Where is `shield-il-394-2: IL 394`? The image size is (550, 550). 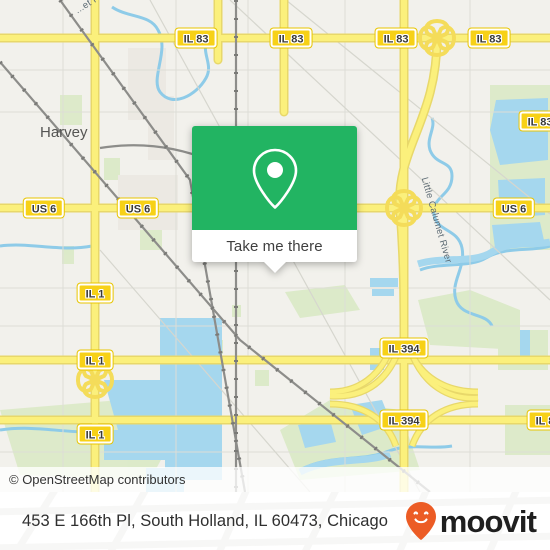
shield-il-394-2: IL 394 is located at coordinates (404, 420).